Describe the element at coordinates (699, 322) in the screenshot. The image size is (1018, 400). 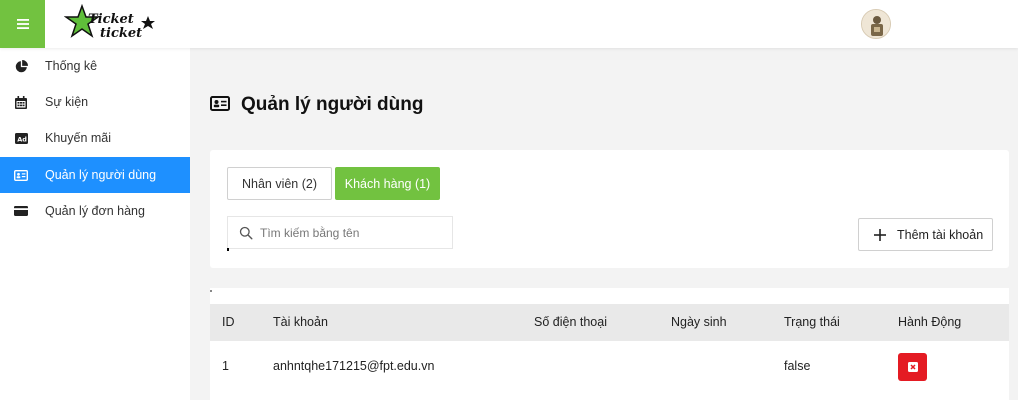
I see `column-header-dob: Ngày sinh` at that location.